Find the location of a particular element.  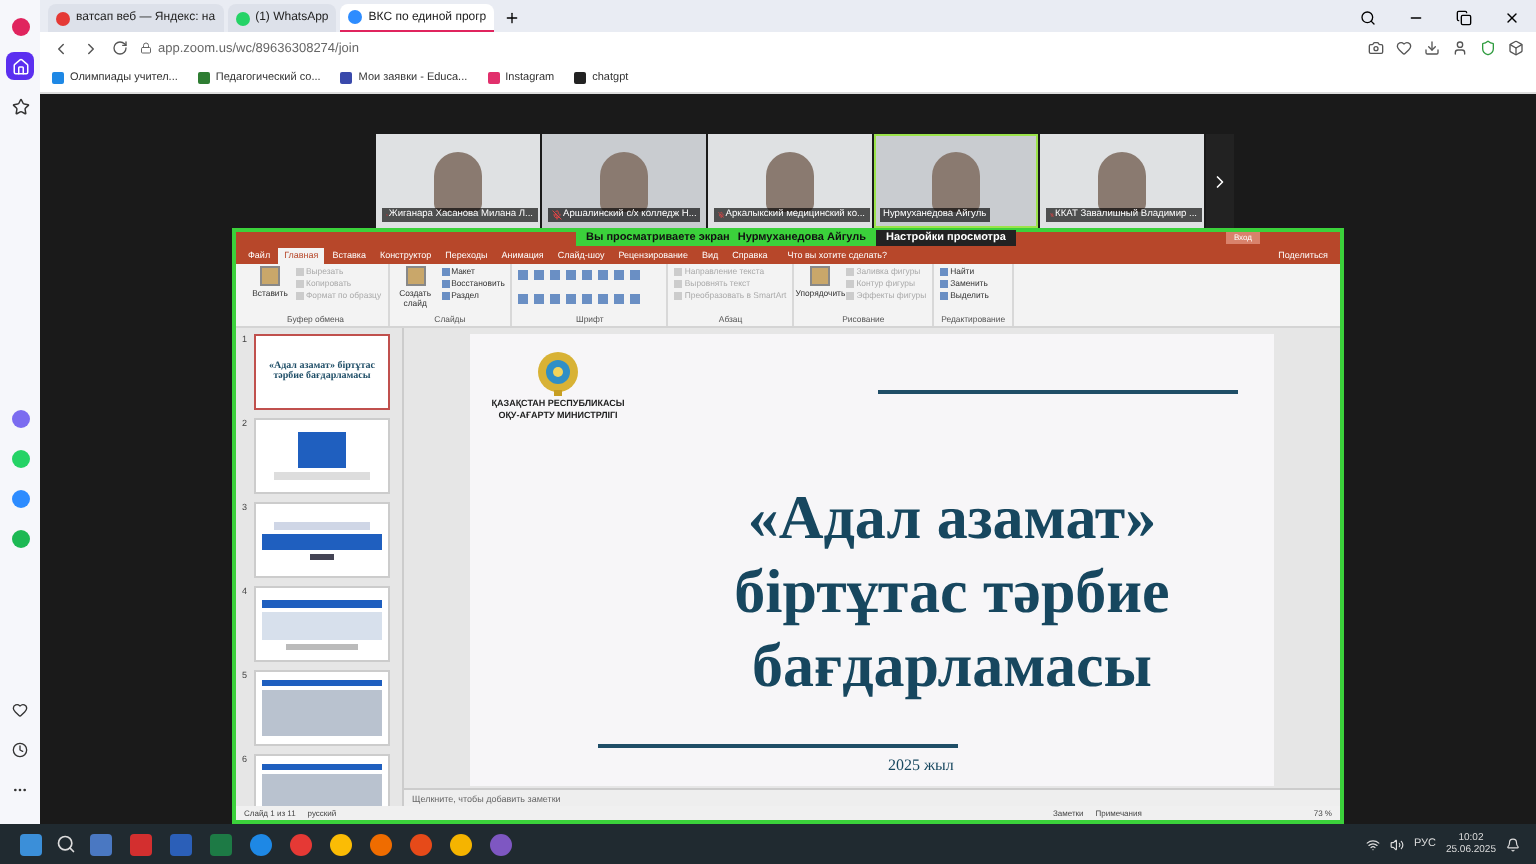

slide-title: «Адал азамат» is located at coordinates (952, 519).